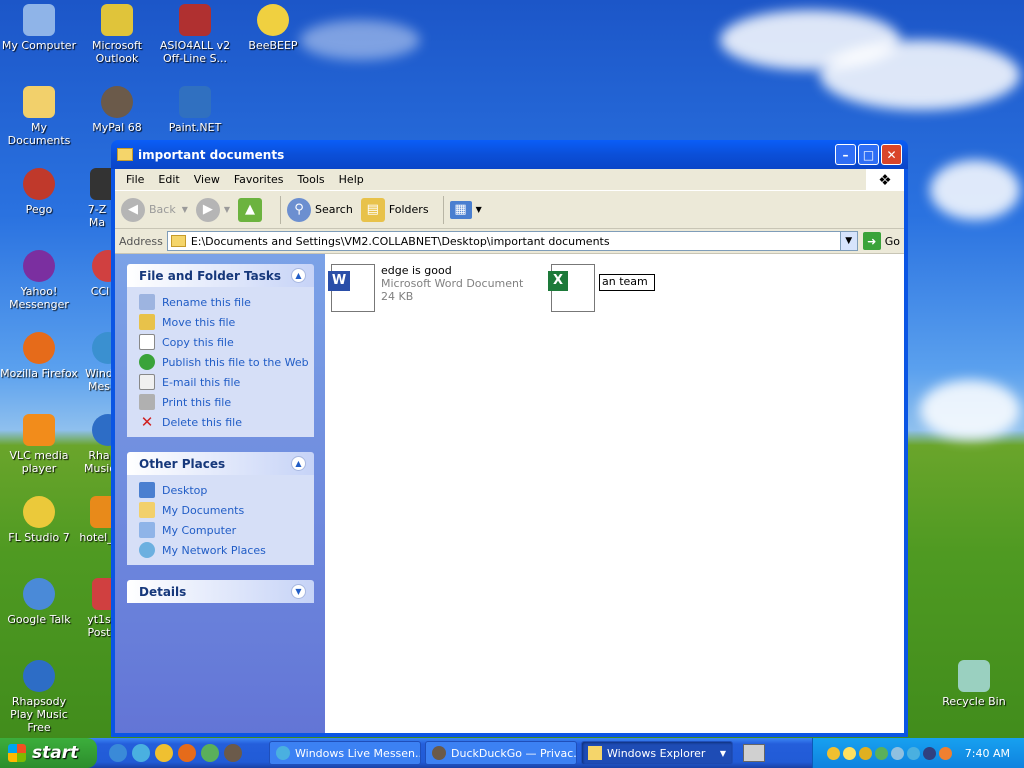  Describe the element at coordinates (627, 282) in the screenshot. I see `rename-textbox: an team` at that location.